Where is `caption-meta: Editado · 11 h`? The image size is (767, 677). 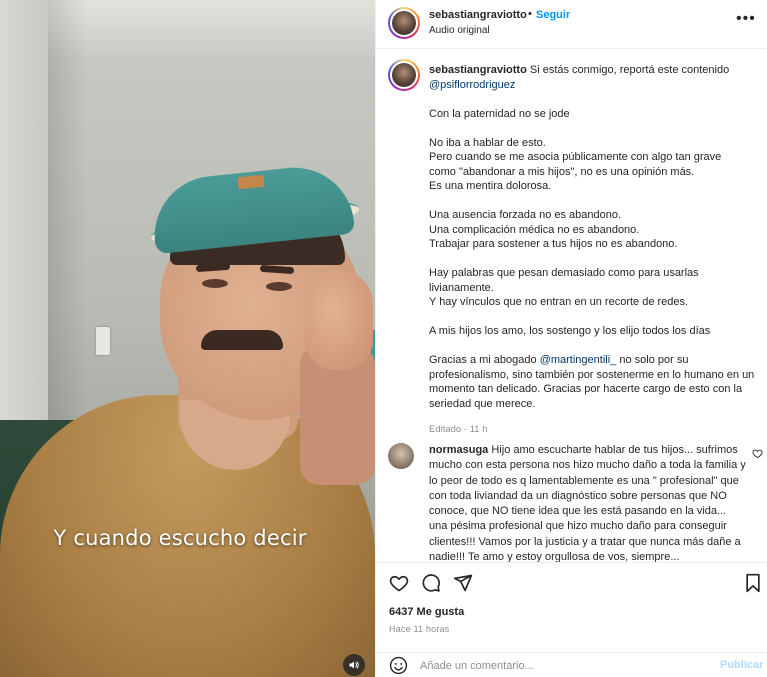 caption-meta: Editado · 11 h is located at coordinates (595, 430).